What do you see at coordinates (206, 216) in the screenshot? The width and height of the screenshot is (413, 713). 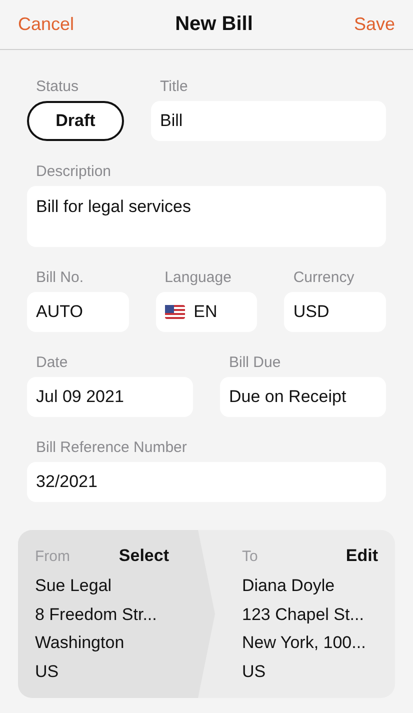 I see `description-field: Bill for legal services` at bounding box center [206, 216].